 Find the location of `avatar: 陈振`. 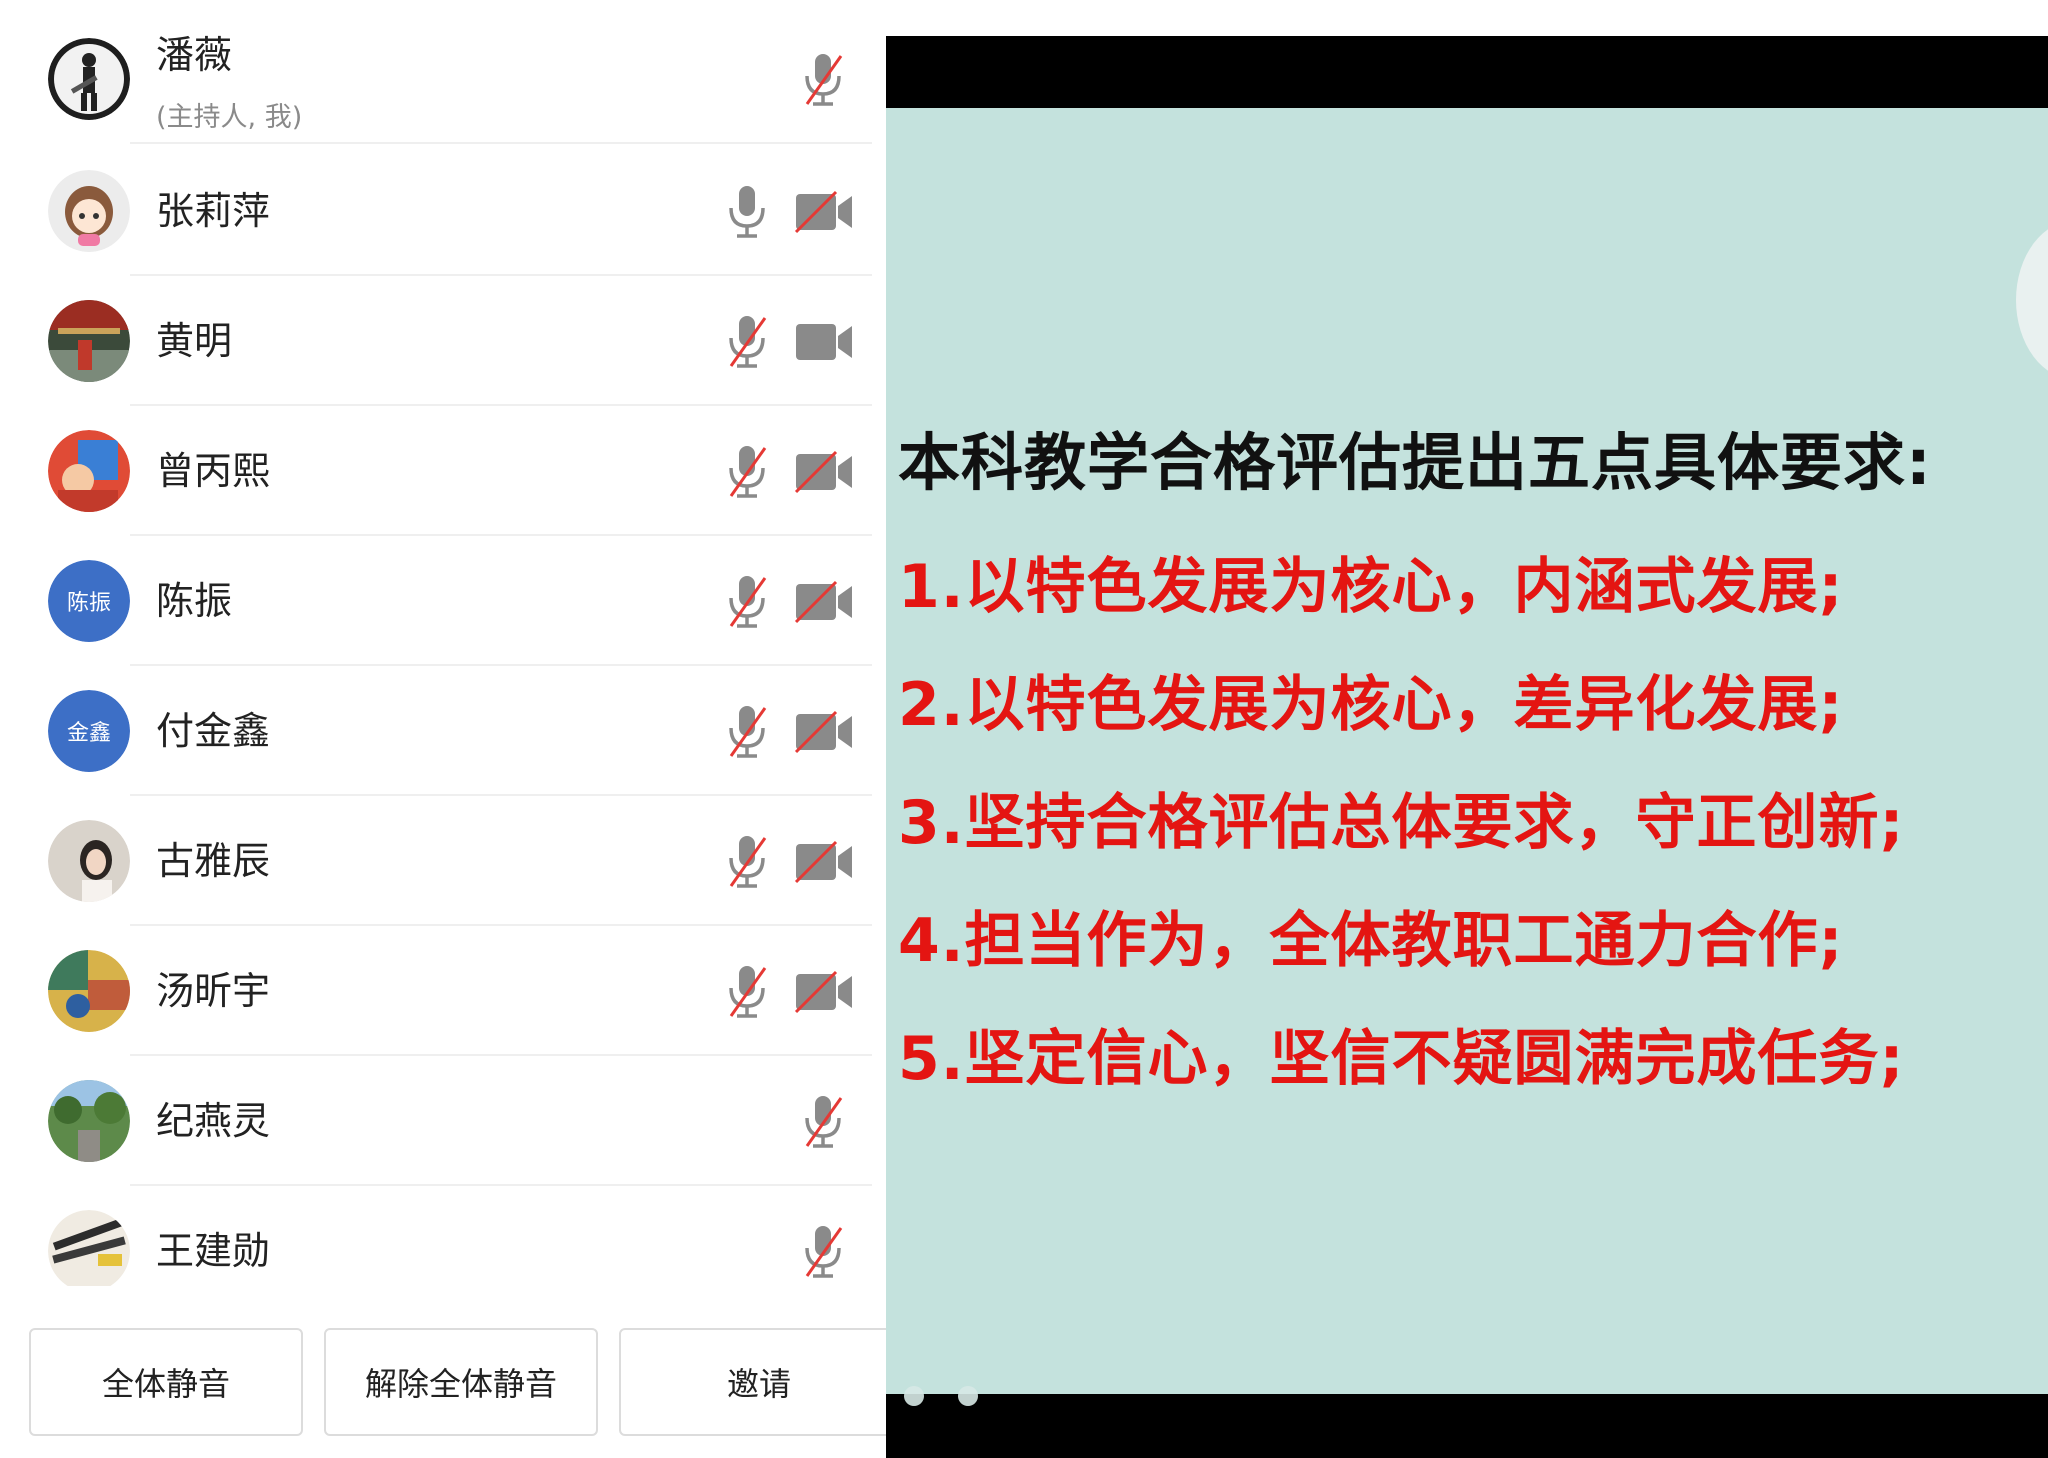

avatar: 陈振 is located at coordinates (89, 601).